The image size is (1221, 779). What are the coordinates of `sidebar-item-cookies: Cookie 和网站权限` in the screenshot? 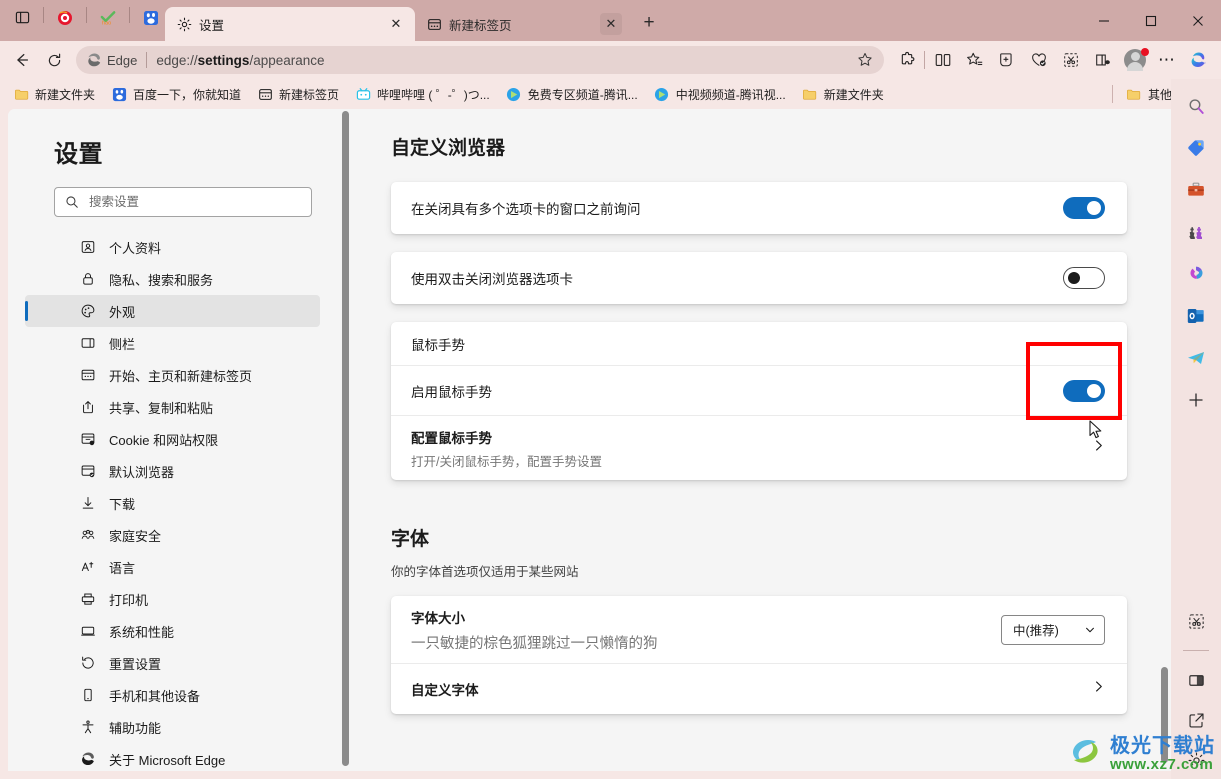 It's located at (172, 439).